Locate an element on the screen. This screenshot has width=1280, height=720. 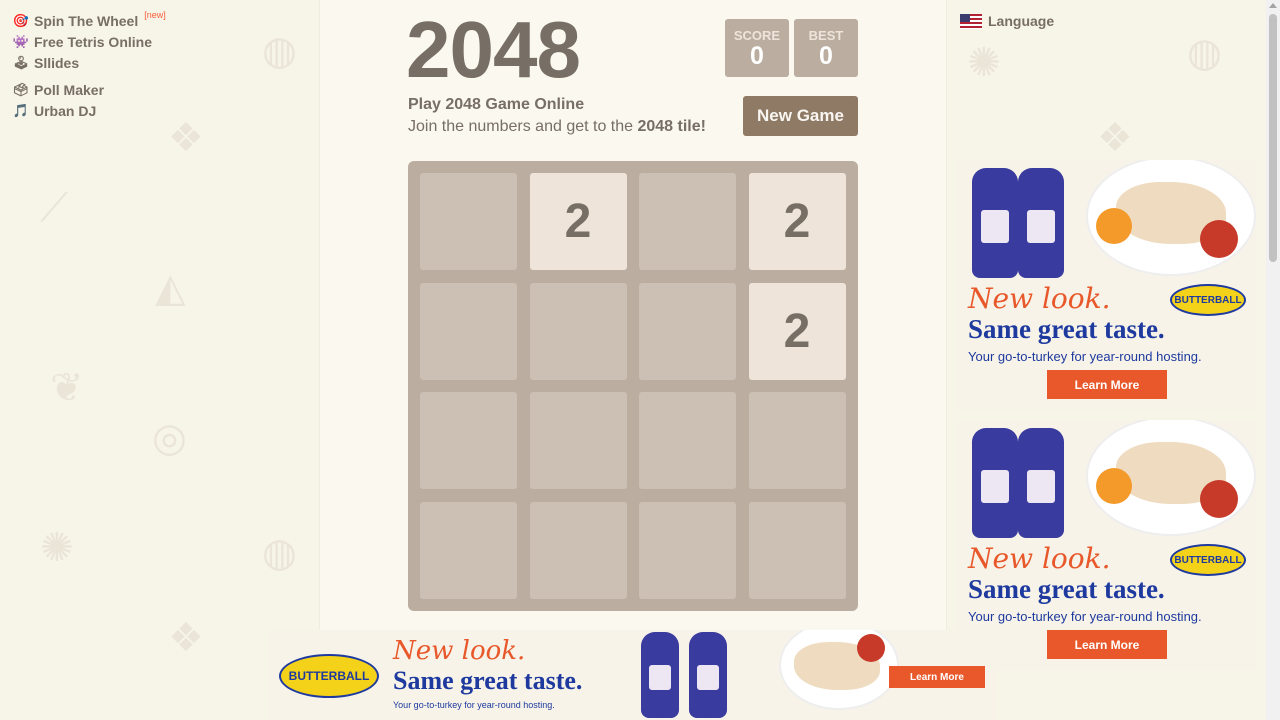
new-game-button: New Game is located at coordinates (800, 116).